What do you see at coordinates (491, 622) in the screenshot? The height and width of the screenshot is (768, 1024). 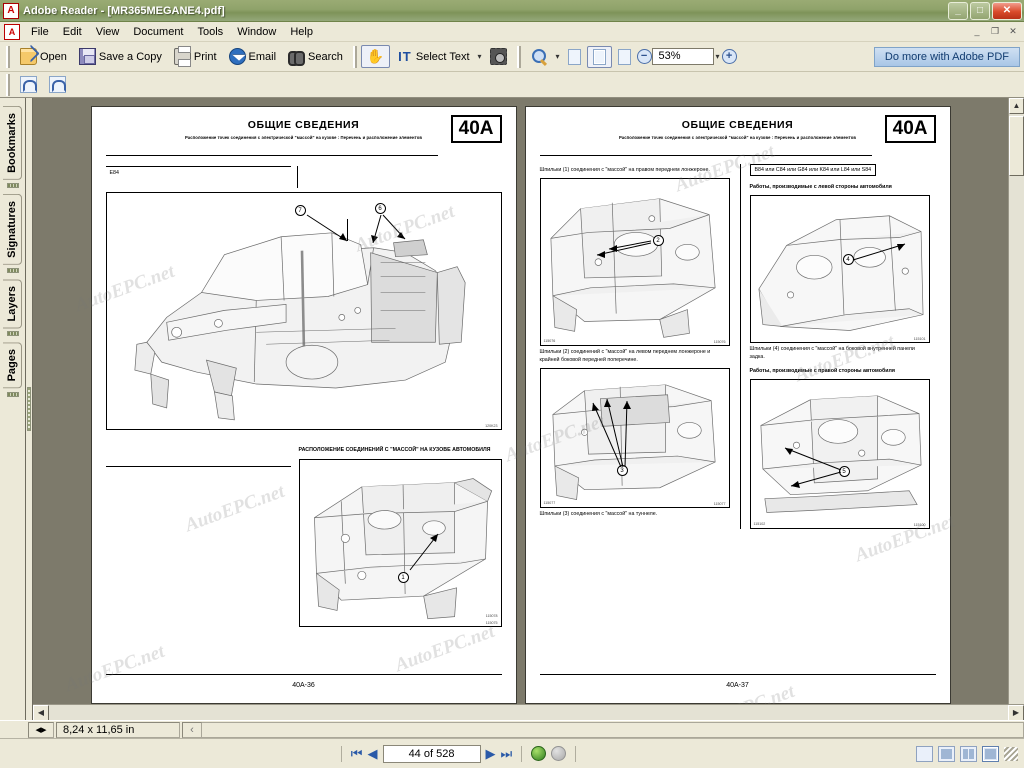 I see `figure-underbody-code: 115075` at bounding box center [491, 622].